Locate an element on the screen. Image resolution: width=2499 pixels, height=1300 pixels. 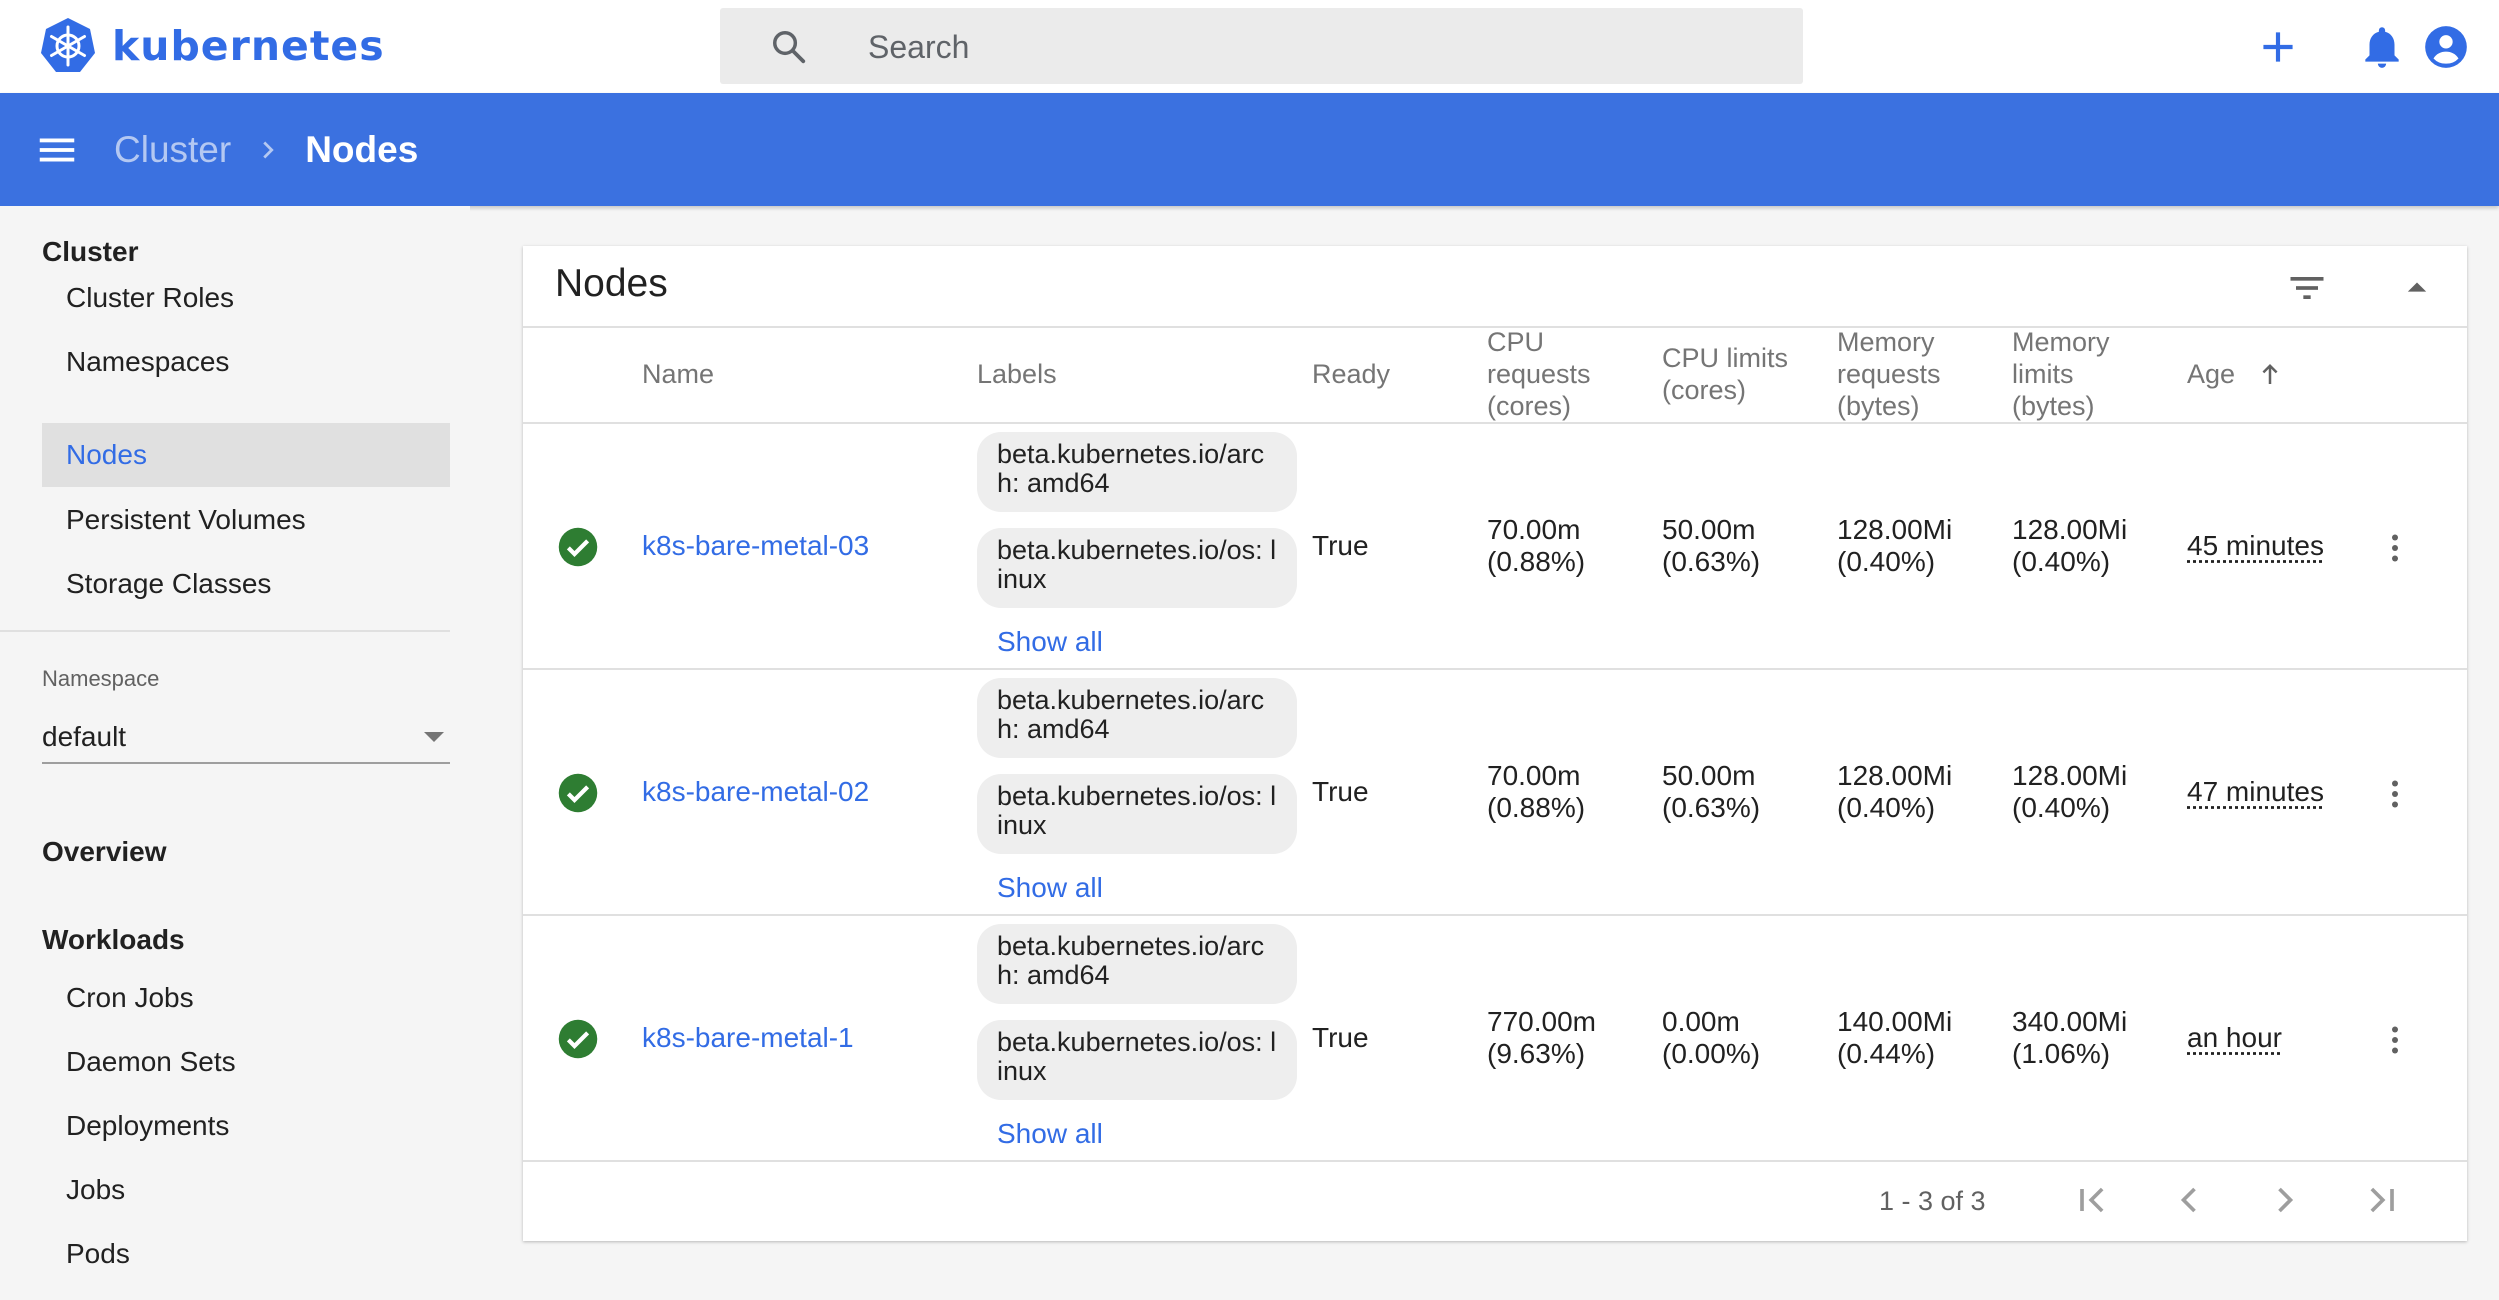
cpu-limits-value: 0.00m is located at coordinates (1701, 1021).